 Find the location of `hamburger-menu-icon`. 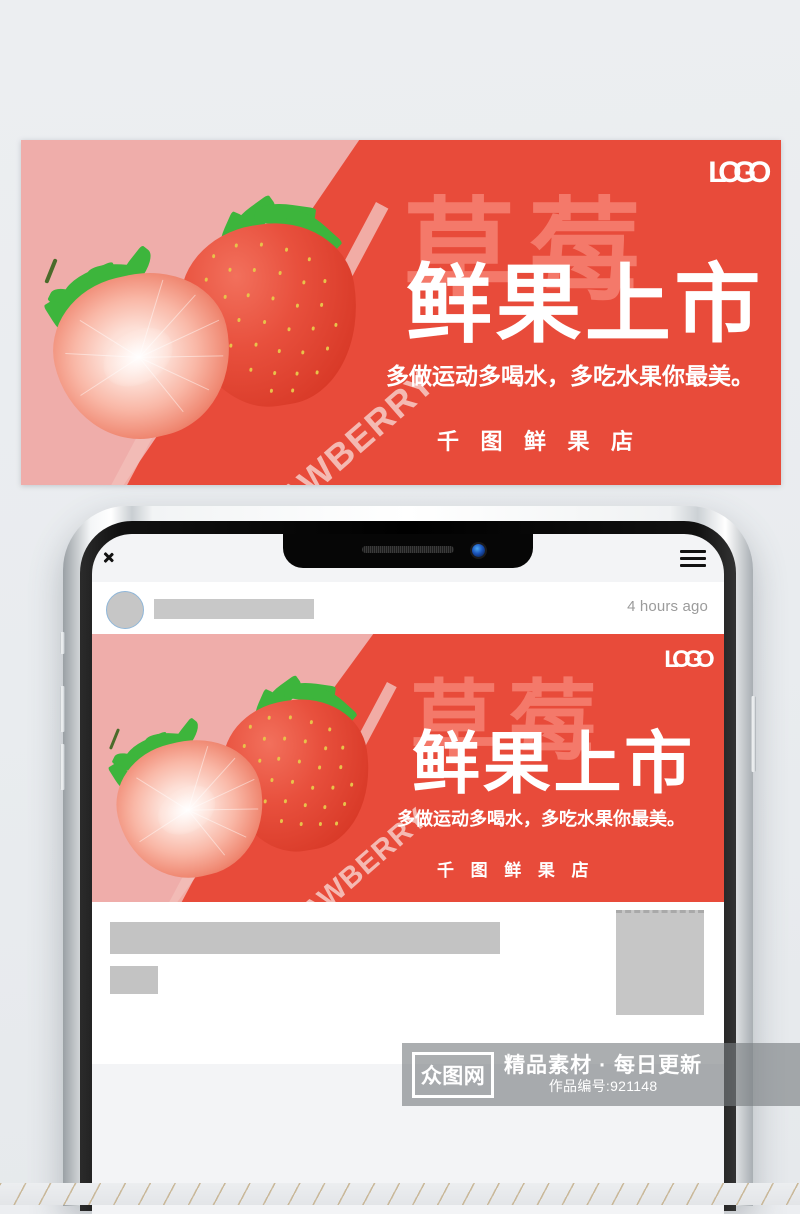

hamburger-menu-icon is located at coordinates (693, 559).